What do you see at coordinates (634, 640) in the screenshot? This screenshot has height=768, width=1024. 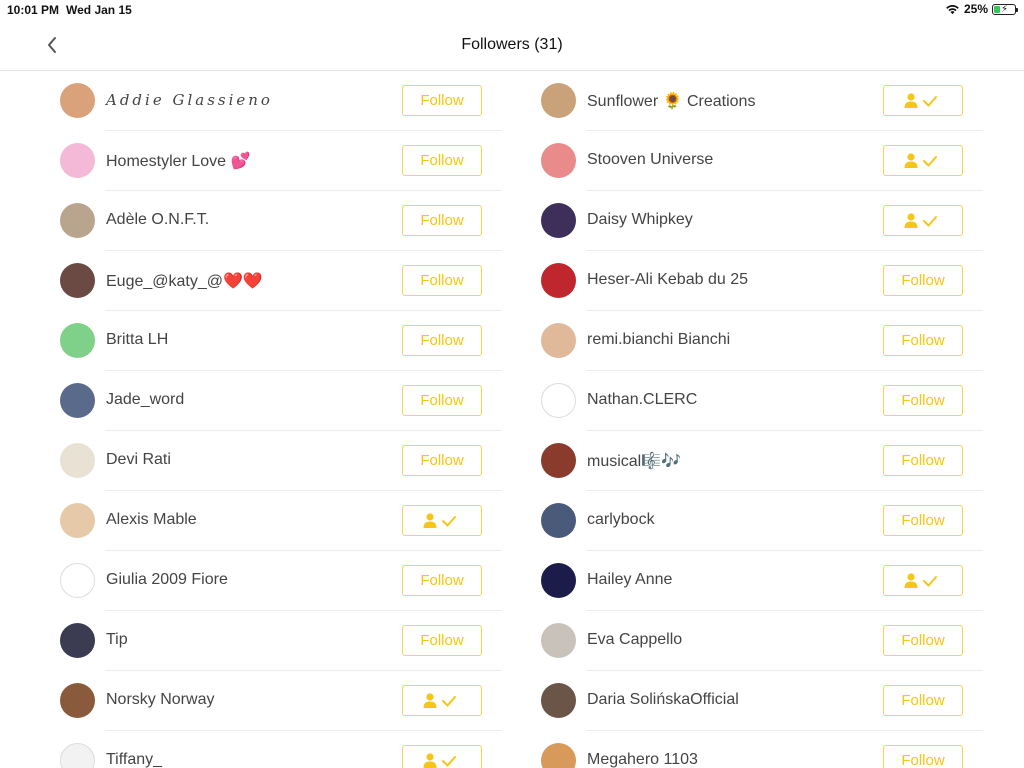 I see `follower-name: Eva Cappello` at bounding box center [634, 640].